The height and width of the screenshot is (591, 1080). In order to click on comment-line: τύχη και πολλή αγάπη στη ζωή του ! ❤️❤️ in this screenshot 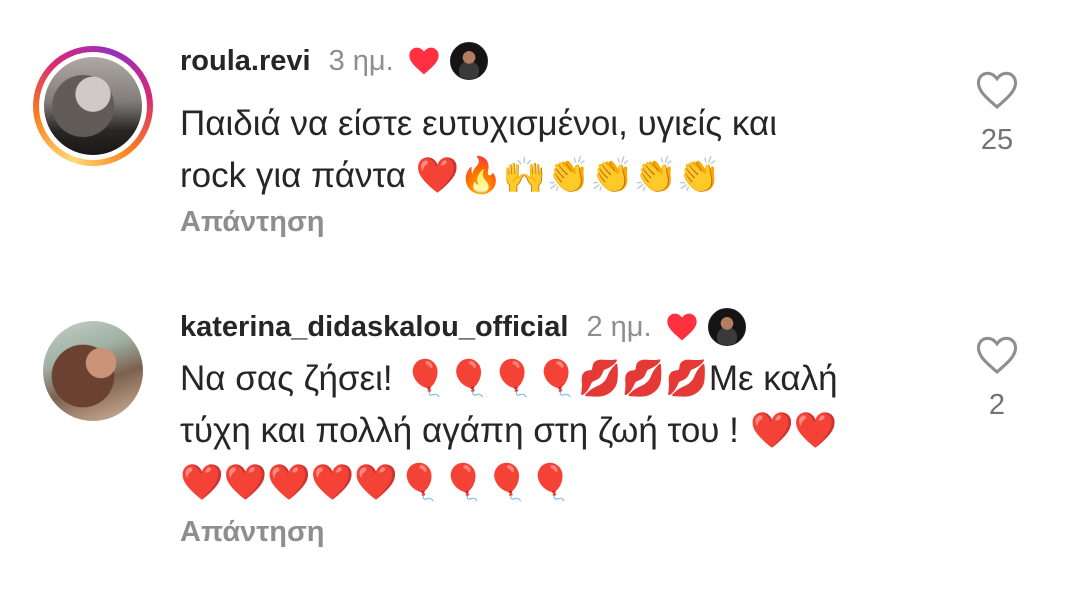, I will do `click(560, 431)`.